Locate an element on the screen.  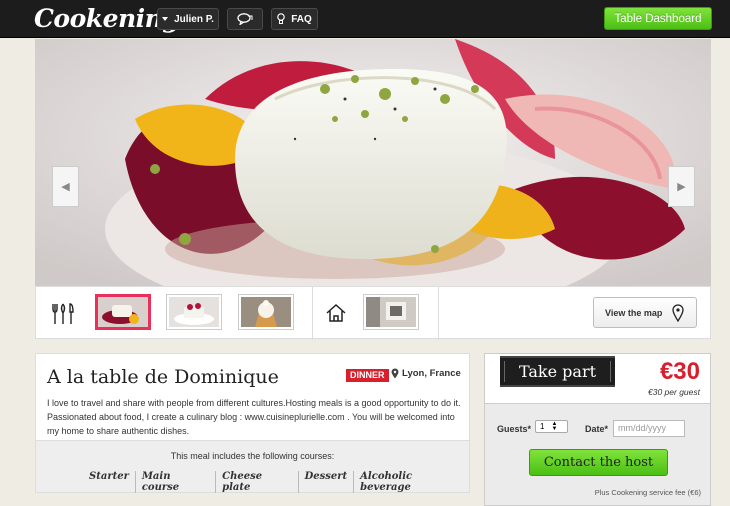
chat-bubble-icon is located at coordinates (245, 19).